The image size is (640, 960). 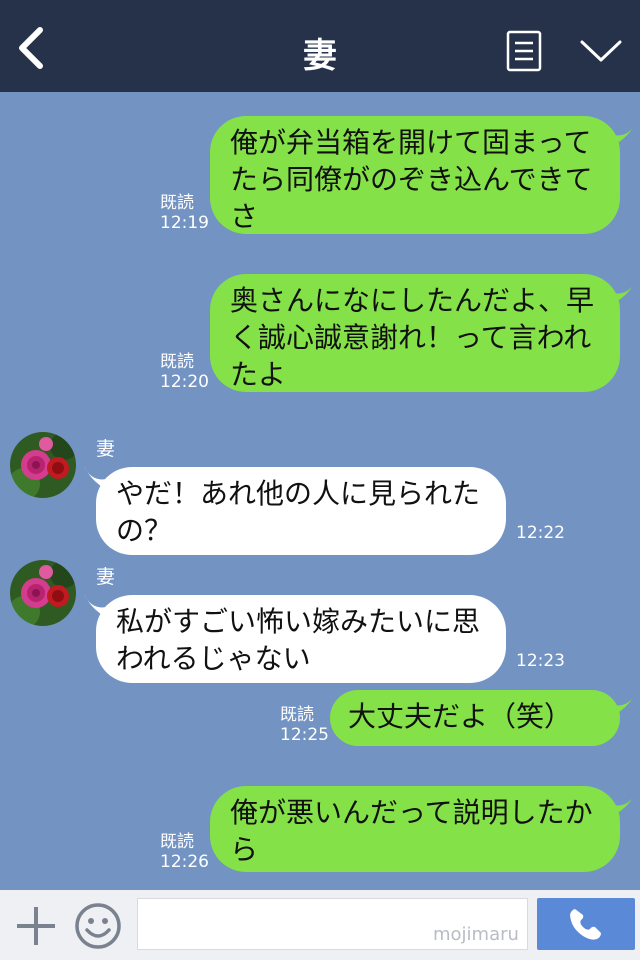 I want to click on message-bubble: 俺が弁当箱を開けて固まってたら同僚がのぞき込んできてさ, so click(x=415, y=175).